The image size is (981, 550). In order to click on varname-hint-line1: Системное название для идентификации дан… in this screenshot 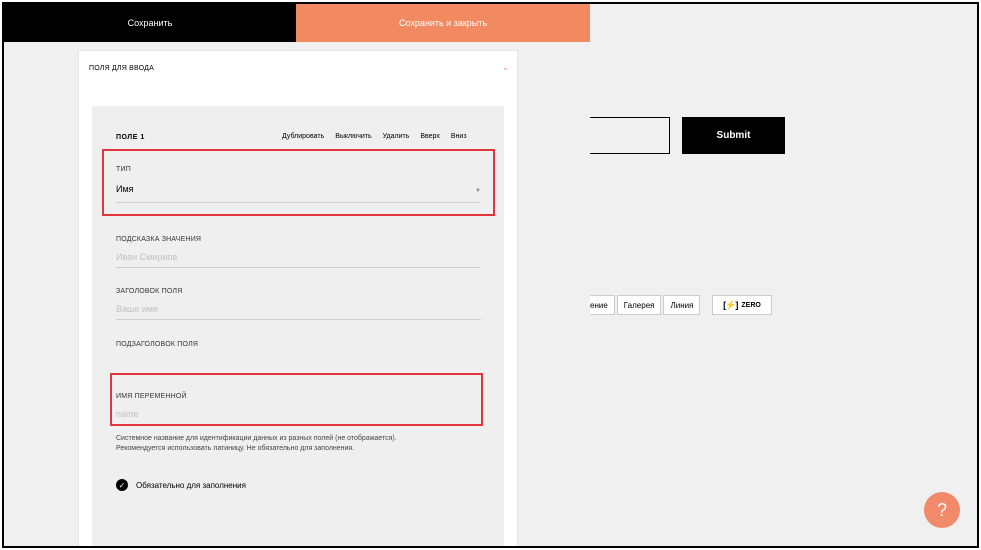, I will do `click(256, 438)`.